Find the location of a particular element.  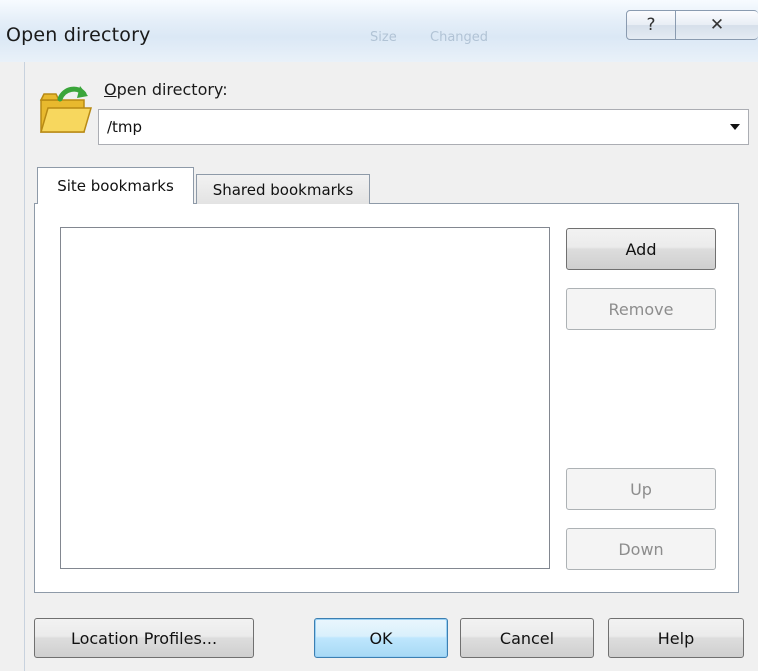

folder-open-icon is located at coordinates (65, 109).